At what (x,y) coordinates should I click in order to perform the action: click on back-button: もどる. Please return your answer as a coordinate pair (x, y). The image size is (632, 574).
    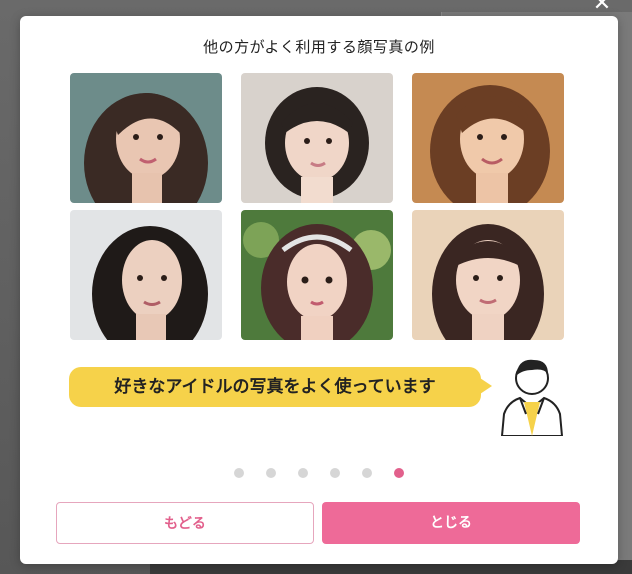
    Looking at the image, I should click on (185, 523).